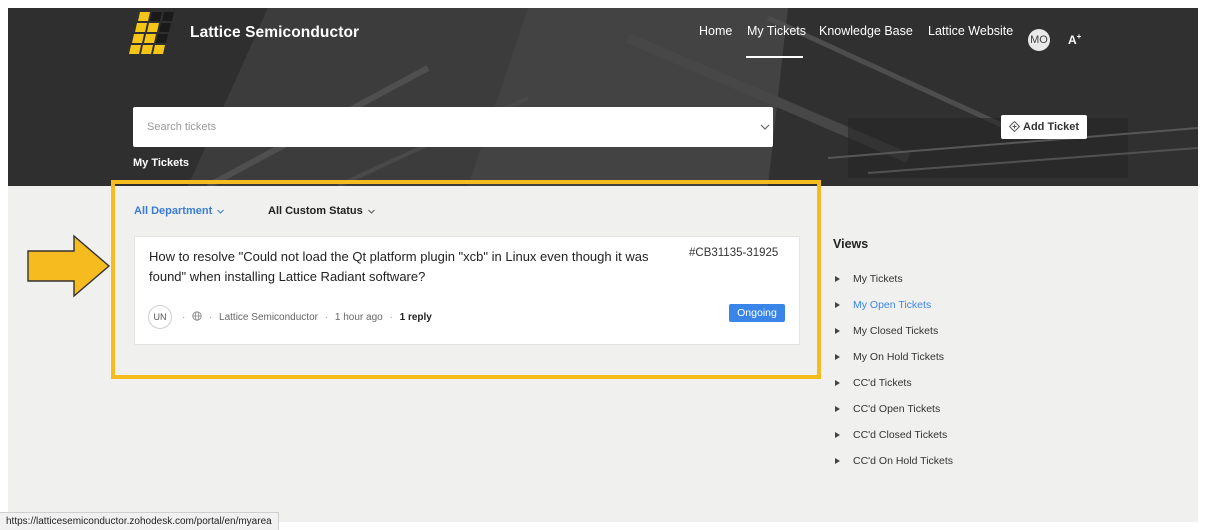  What do you see at coordinates (765, 127) in the screenshot?
I see `chevron-down-icon` at bounding box center [765, 127].